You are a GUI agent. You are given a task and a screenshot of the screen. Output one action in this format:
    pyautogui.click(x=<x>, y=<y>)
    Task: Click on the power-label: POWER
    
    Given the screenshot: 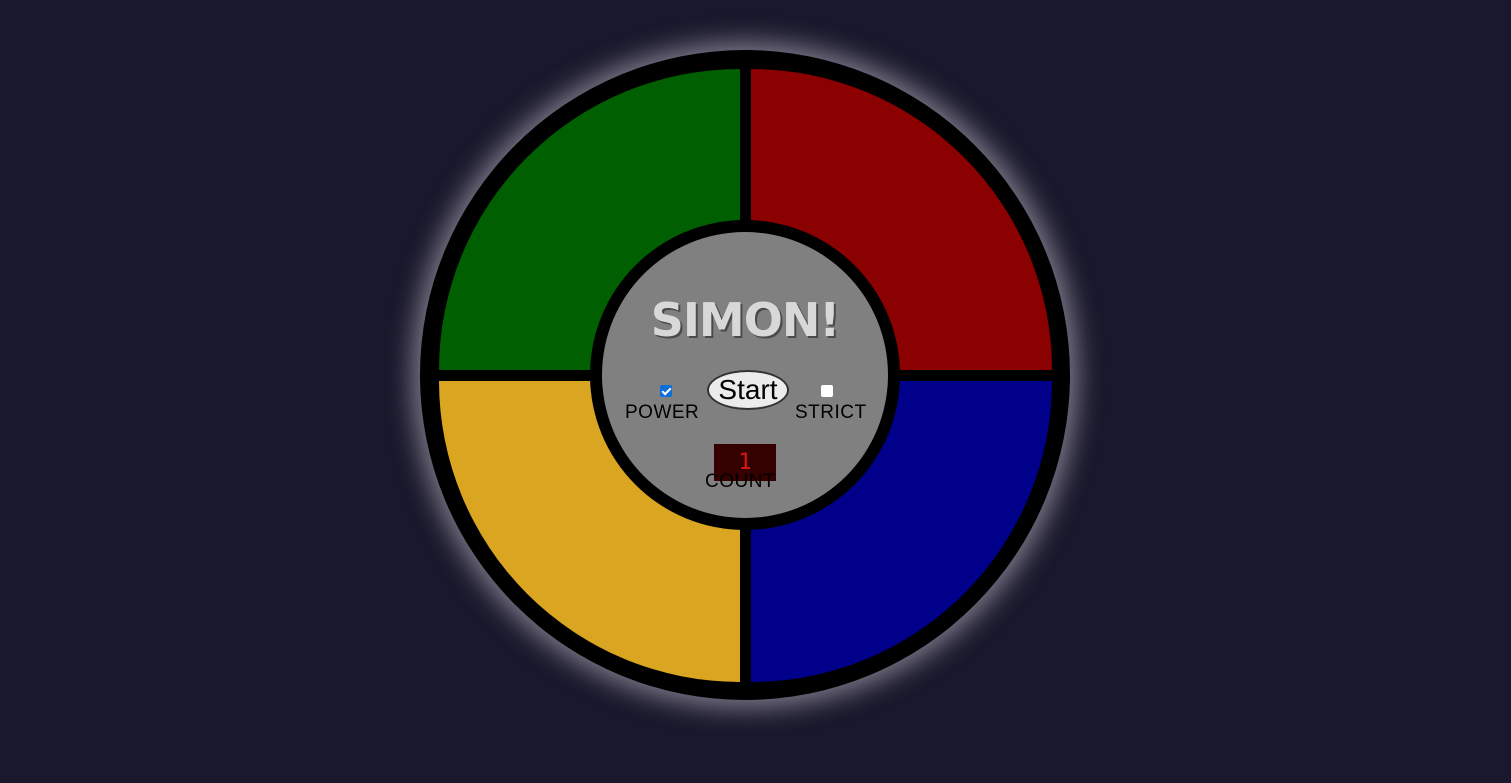 What is the action you would take?
    pyautogui.click(x=662, y=412)
    